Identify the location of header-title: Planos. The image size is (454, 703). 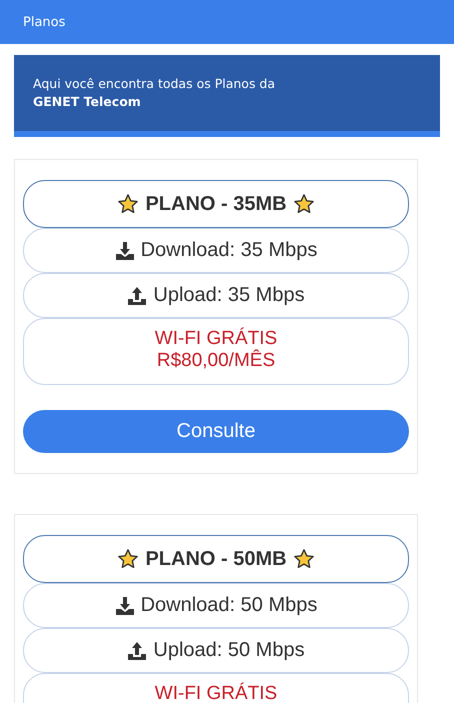
(44, 22).